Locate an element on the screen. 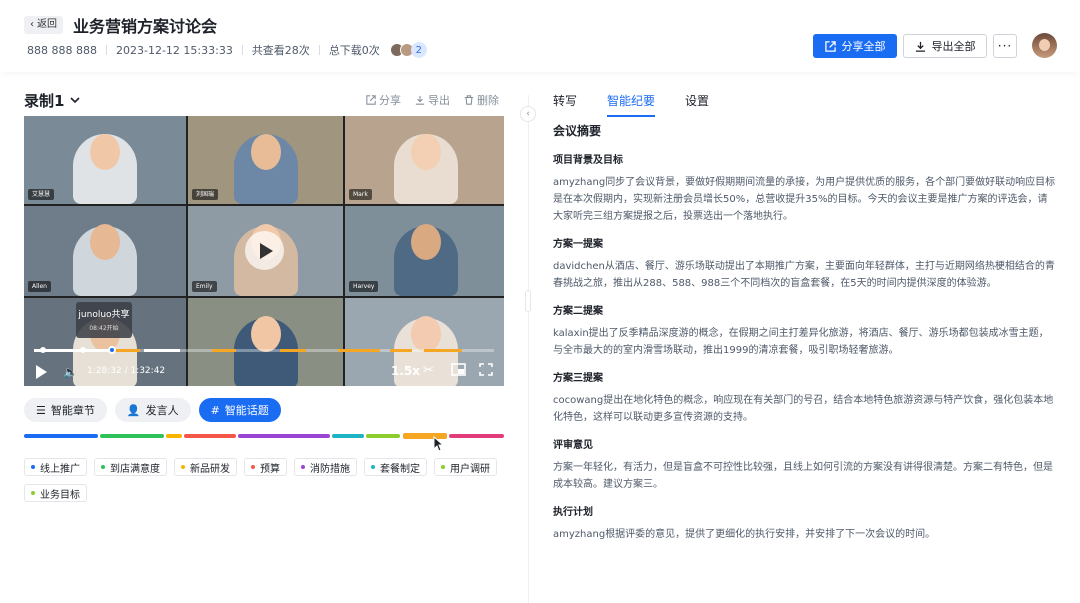 This screenshot has width=1080, height=603. user-avatar is located at coordinates (1044, 45).